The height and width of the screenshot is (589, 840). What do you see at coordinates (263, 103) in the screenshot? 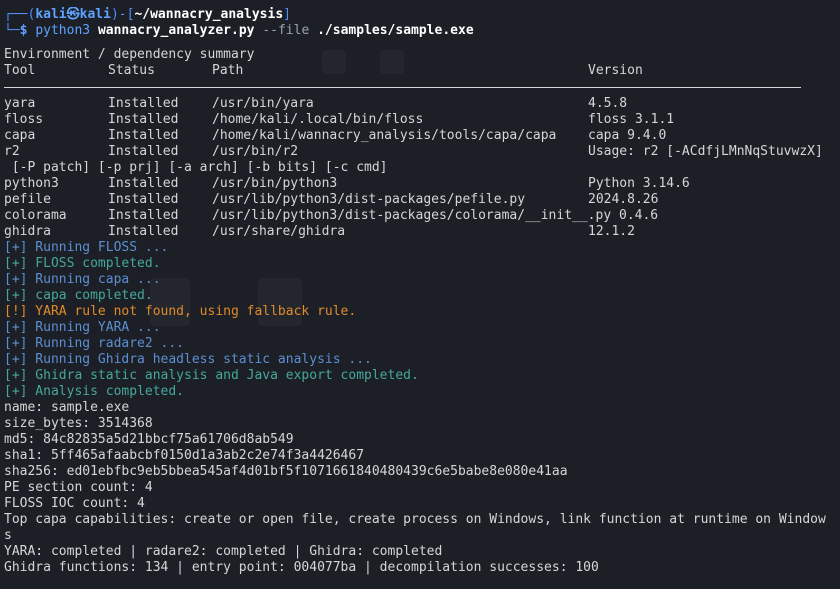
I see `cell-path: /usr/bin/yara` at bounding box center [263, 103].